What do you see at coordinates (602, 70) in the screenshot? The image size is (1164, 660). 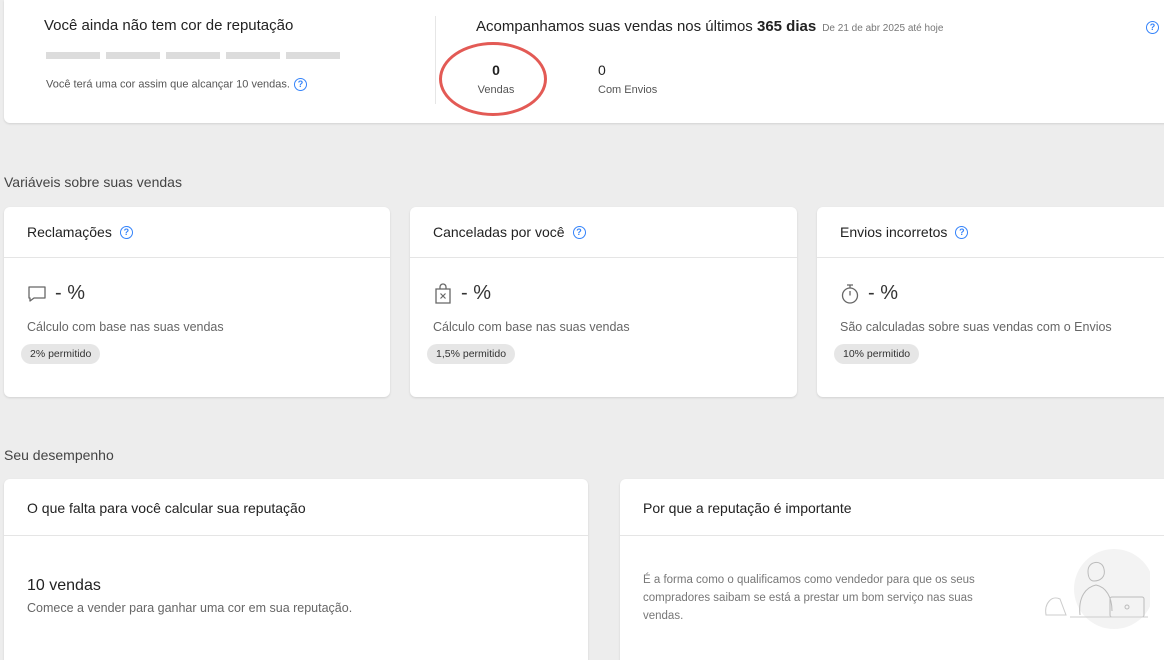 I see `shipping-count: 0` at bounding box center [602, 70].